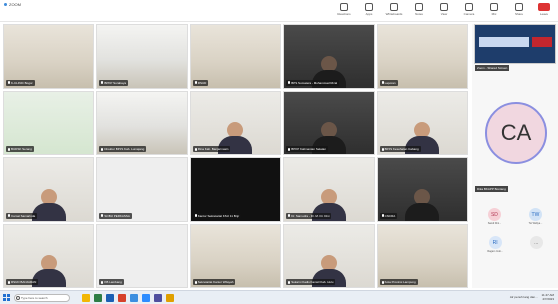  Describe the element at coordinates (42, 298) in the screenshot. I see `taskbar-search-input: Type here to search` at that location.